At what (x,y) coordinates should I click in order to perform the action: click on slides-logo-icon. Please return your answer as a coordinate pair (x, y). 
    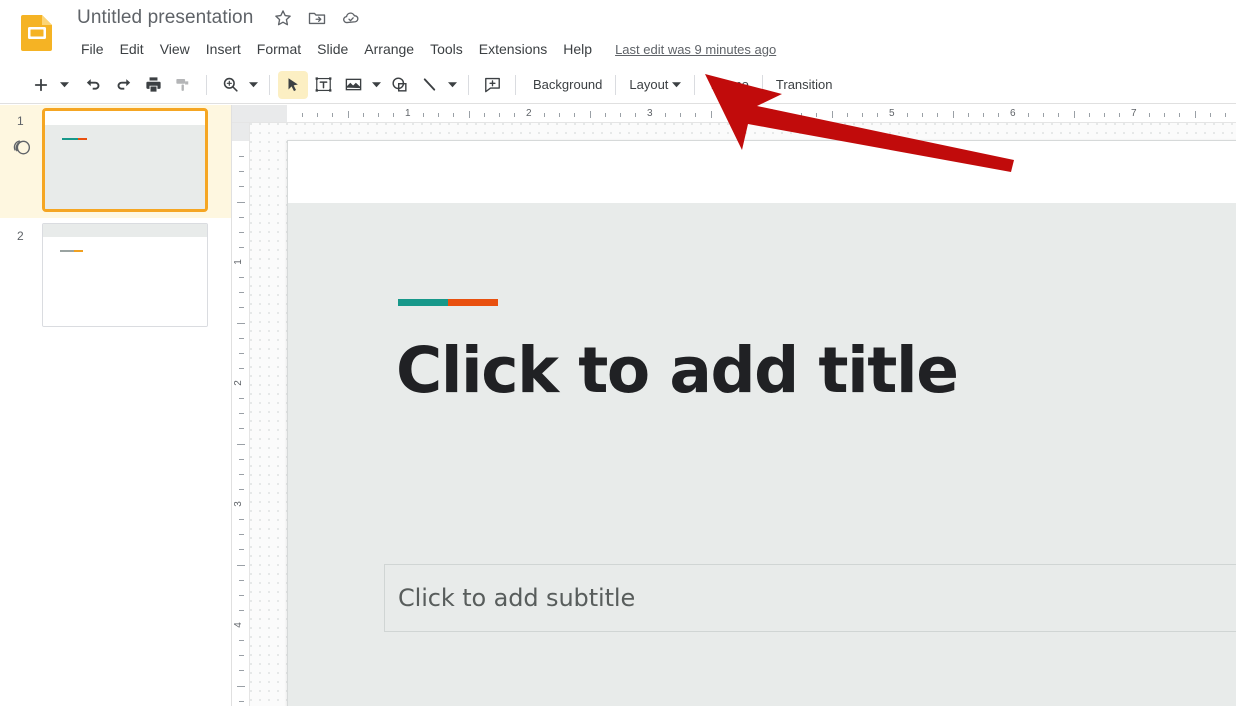
    Looking at the image, I should click on (37, 32).